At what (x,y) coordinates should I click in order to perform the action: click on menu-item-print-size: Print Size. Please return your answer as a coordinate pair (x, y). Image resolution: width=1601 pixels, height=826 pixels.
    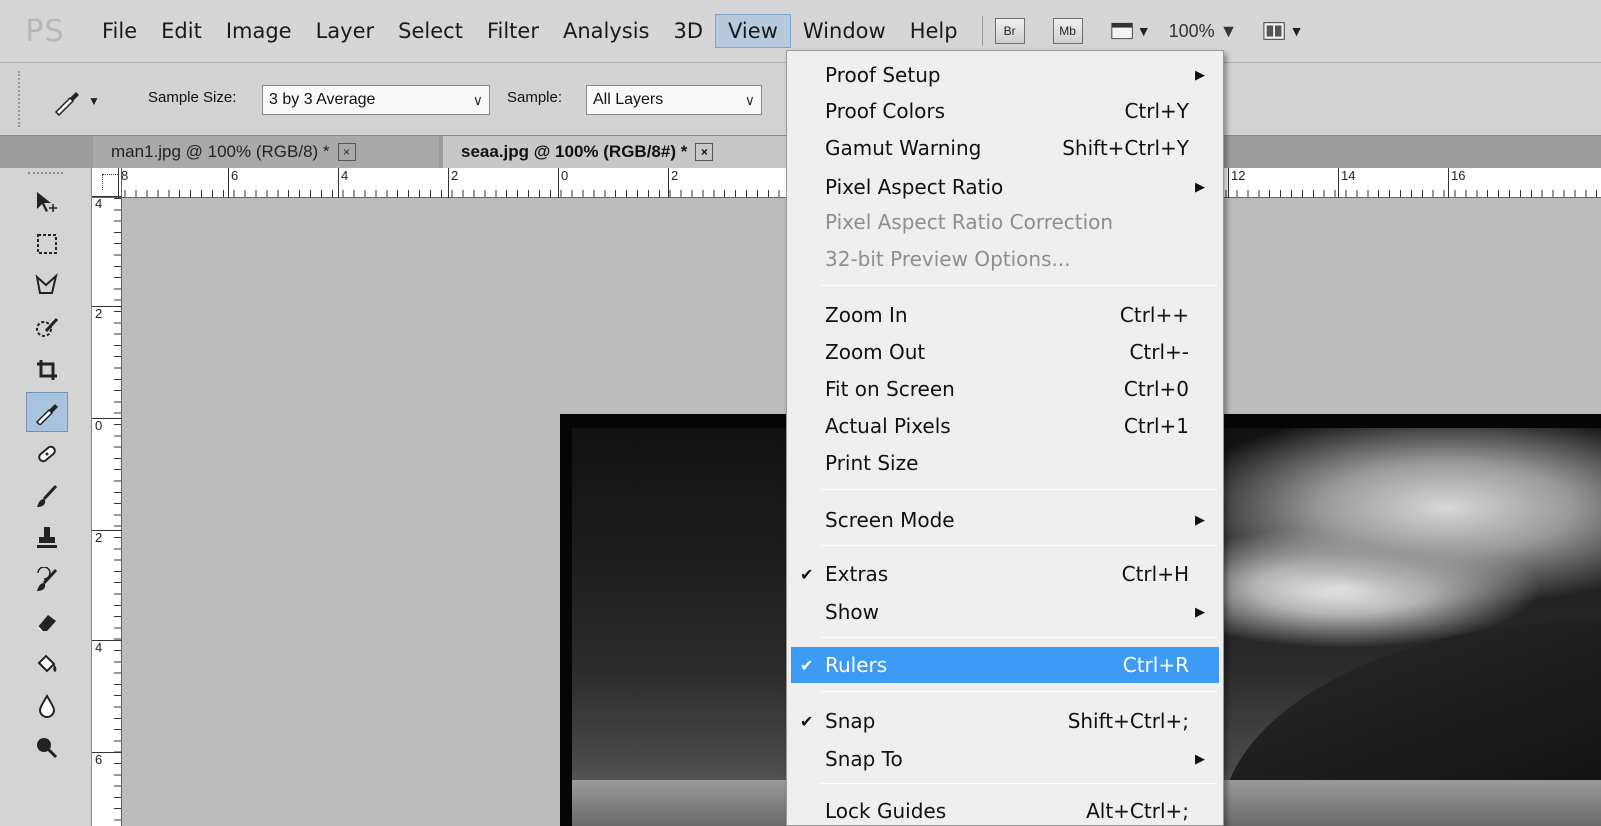
    Looking at the image, I should click on (1005, 463).